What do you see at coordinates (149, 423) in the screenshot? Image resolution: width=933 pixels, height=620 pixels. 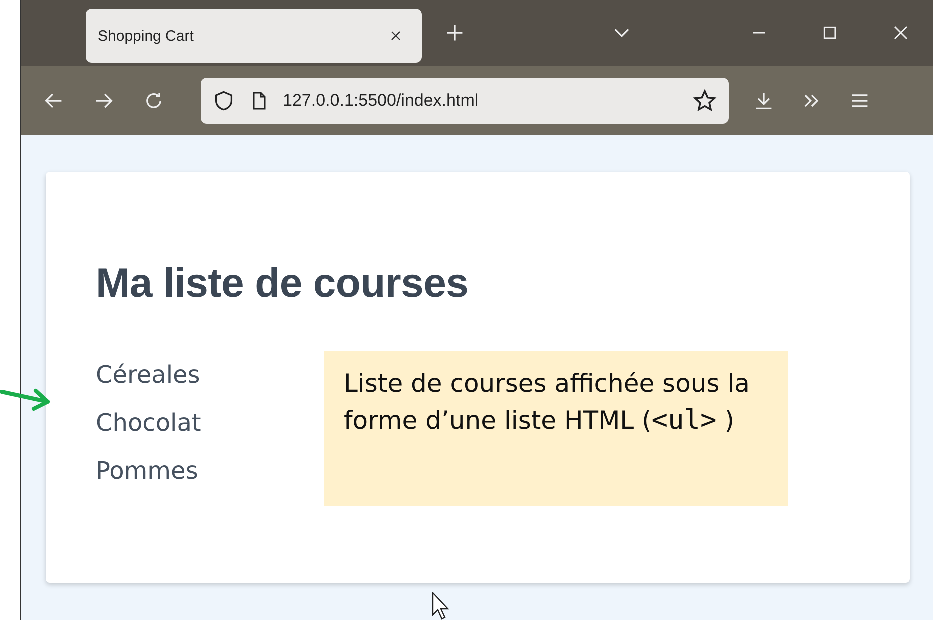 I see `list-item: Chocolat` at bounding box center [149, 423].